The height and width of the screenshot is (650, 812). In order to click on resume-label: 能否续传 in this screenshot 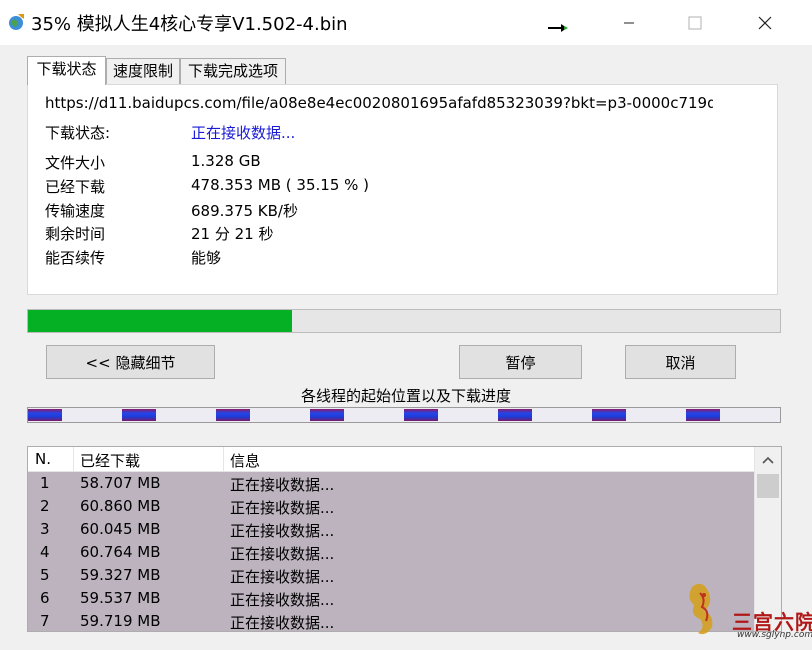, I will do `click(75, 258)`.